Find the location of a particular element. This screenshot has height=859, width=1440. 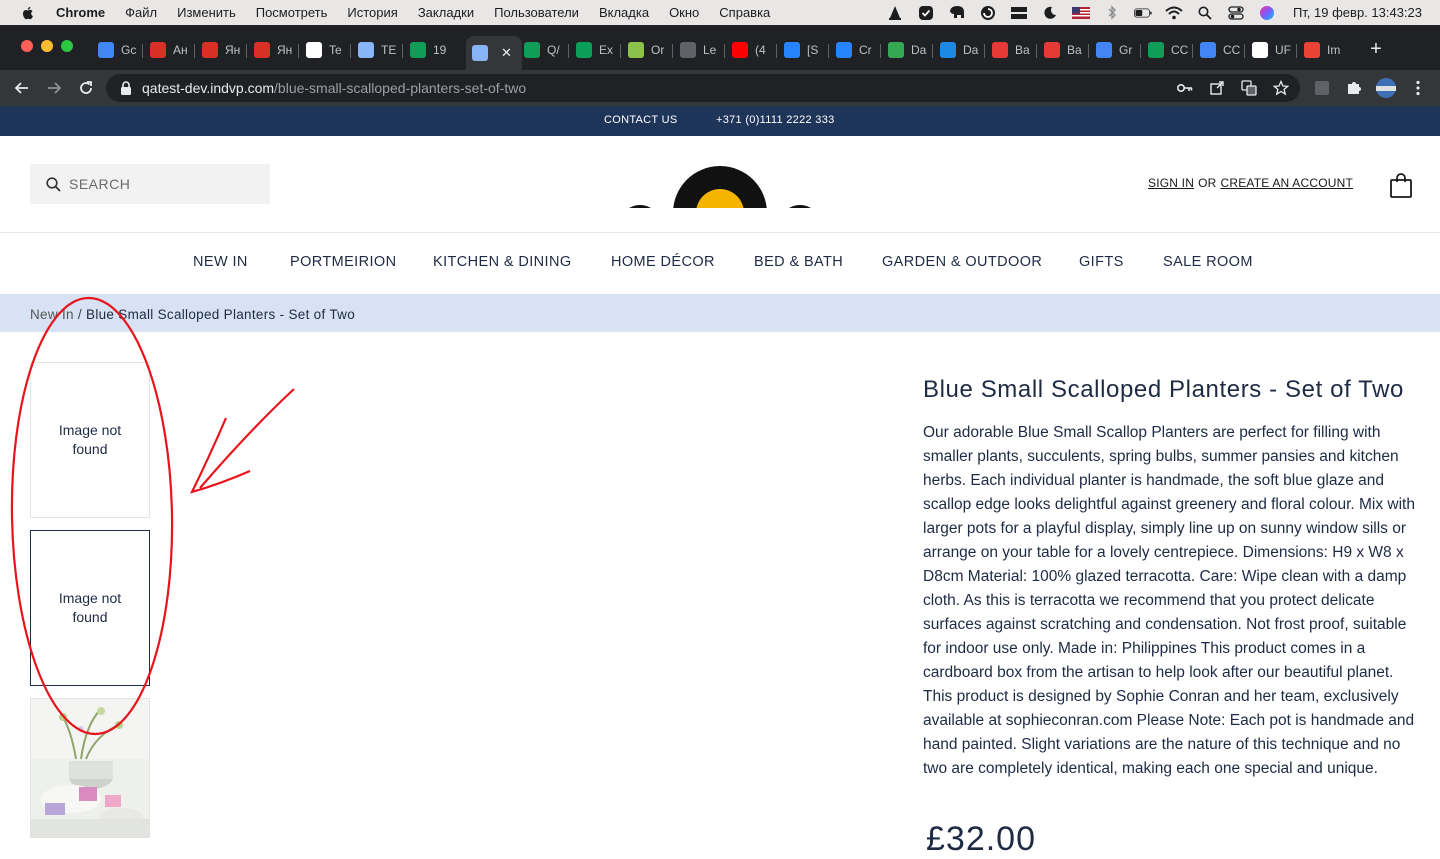

nav-sale-room: SALE ROOM is located at coordinates (1208, 262).